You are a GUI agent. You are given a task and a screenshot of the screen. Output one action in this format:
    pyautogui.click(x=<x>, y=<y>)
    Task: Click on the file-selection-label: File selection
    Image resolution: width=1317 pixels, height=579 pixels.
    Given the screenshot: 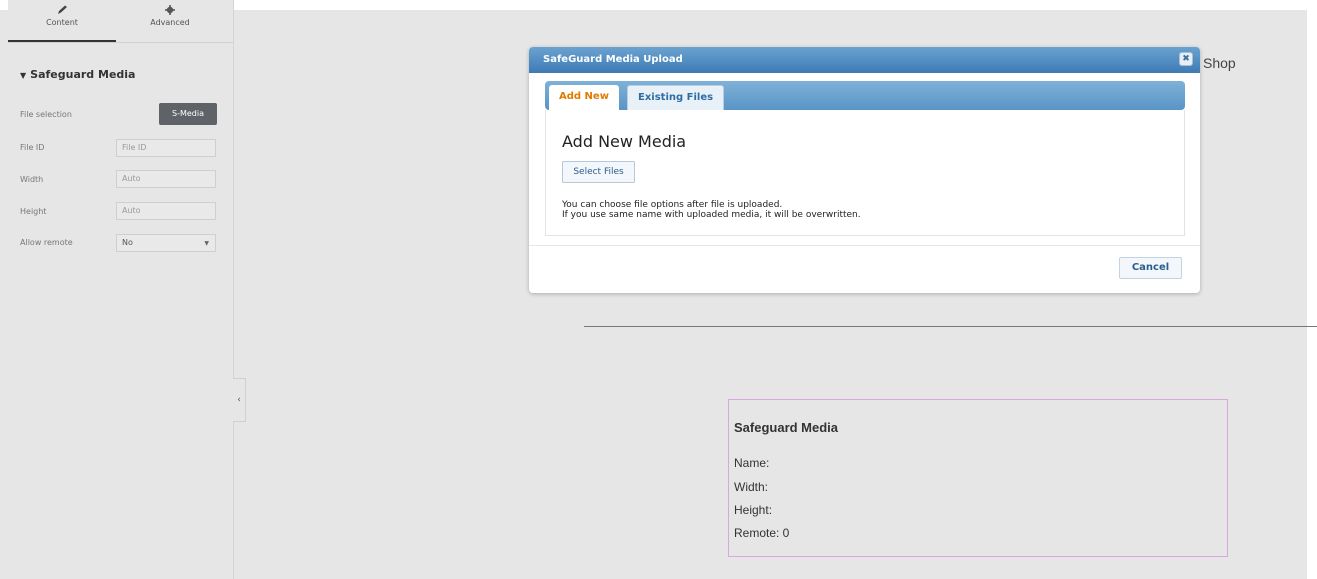 What is the action you would take?
    pyautogui.click(x=46, y=114)
    